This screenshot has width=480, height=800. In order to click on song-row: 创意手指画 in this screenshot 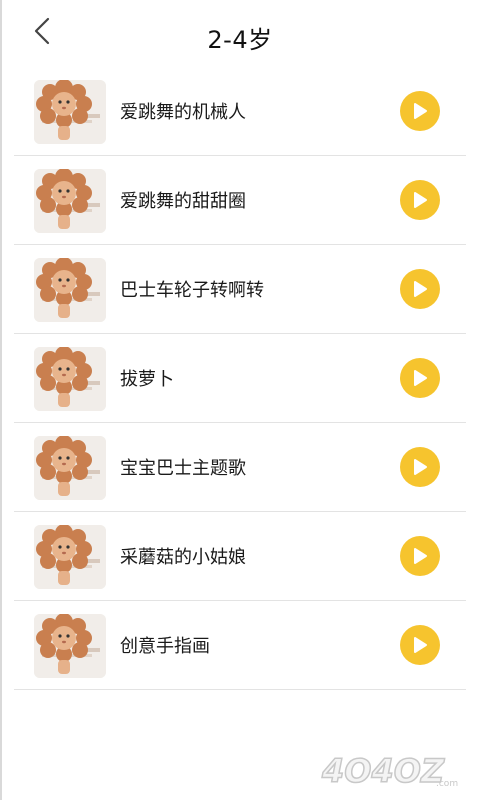, I will do `click(240, 645)`.